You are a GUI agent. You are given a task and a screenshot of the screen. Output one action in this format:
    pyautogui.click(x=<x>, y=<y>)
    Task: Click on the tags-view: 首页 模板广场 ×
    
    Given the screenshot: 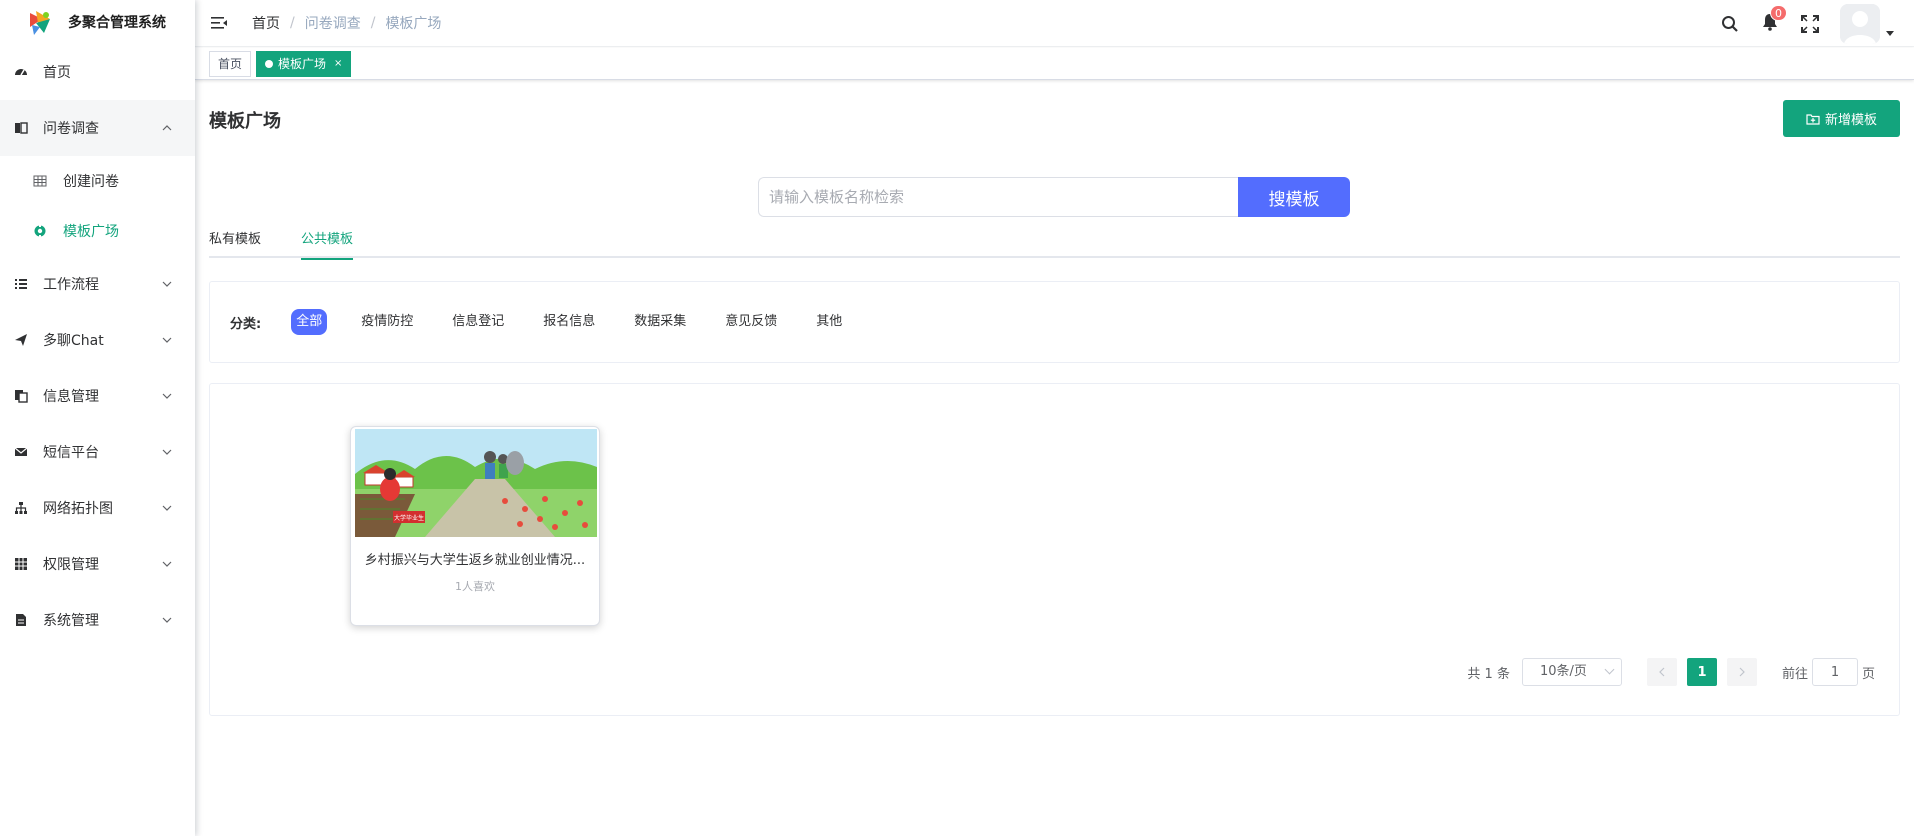 What is the action you would take?
    pyautogui.click(x=1054, y=64)
    